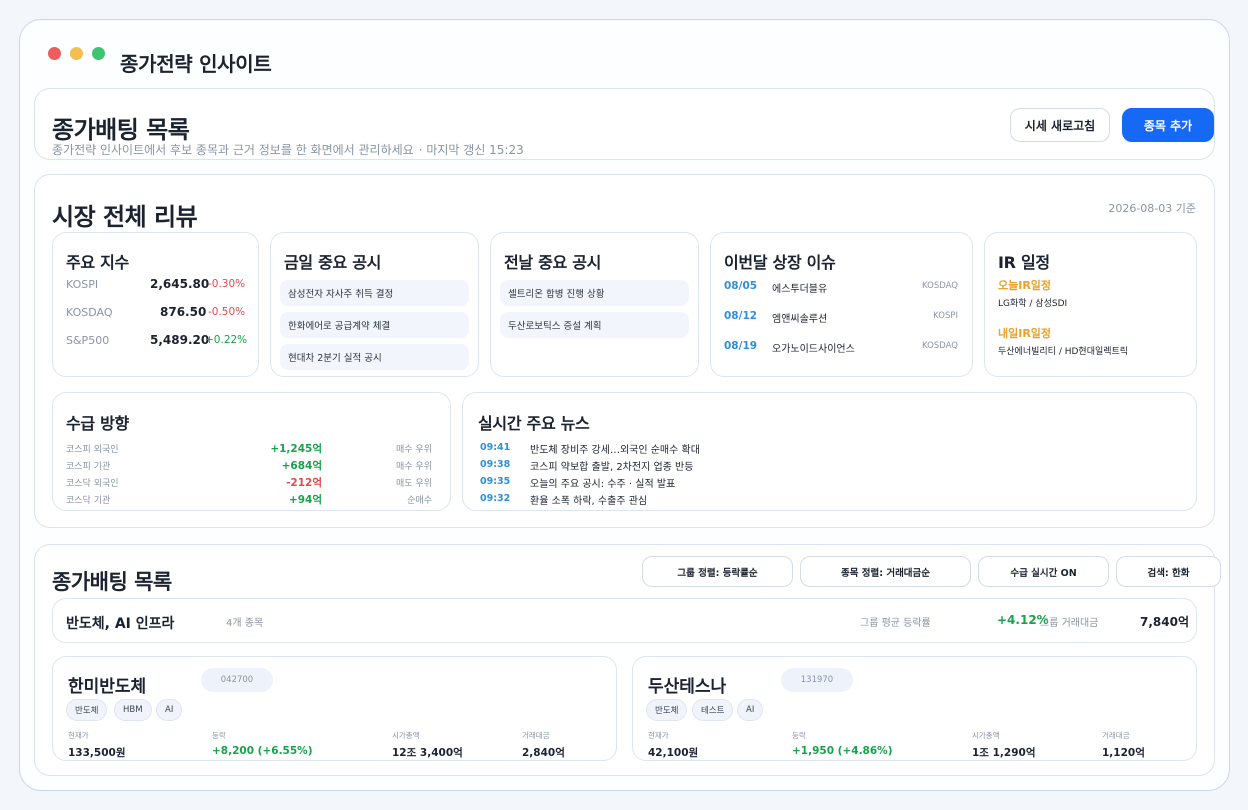 This screenshot has height=810, width=1248. I want to click on group-avg-label: 그룹 평균 등락률, so click(895, 623).